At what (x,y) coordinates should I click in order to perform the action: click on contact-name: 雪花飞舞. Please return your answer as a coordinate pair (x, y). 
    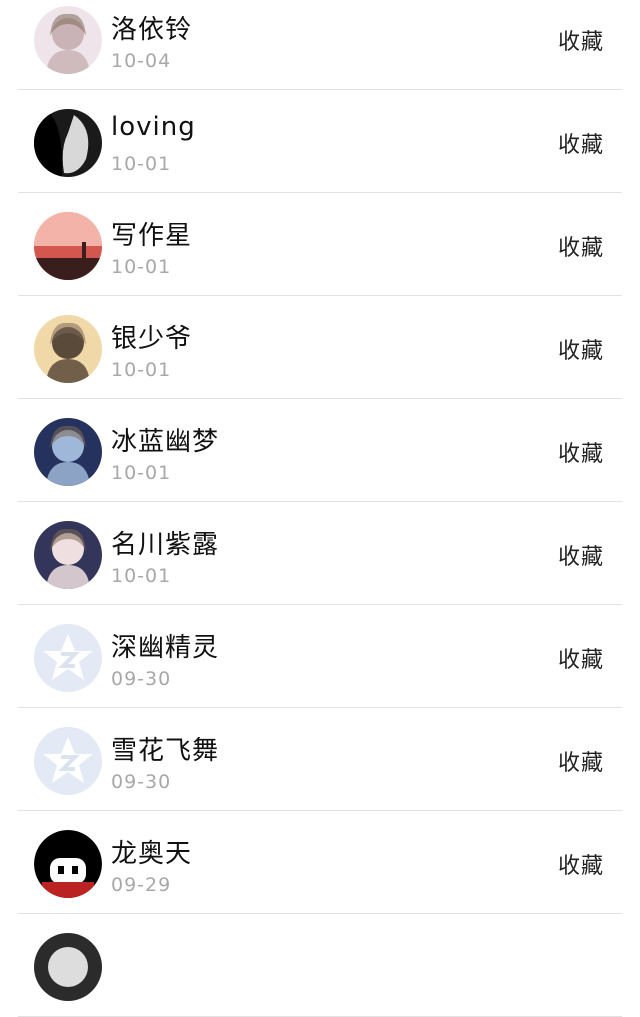
    Looking at the image, I should click on (165, 751).